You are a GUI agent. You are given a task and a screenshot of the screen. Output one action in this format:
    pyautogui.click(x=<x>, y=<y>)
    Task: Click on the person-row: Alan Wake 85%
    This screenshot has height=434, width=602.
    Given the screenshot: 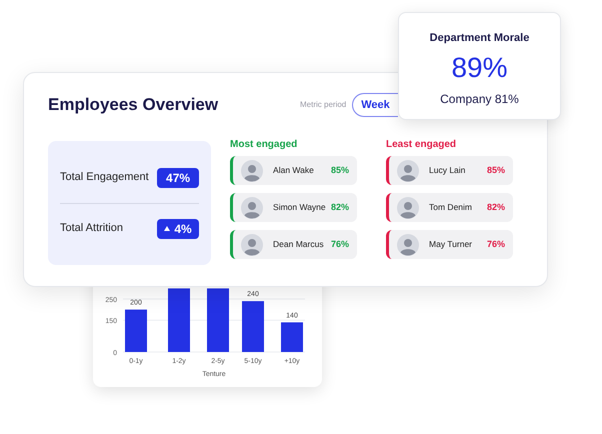 What is the action you would take?
    pyautogui.click(x=294, y=170)
    